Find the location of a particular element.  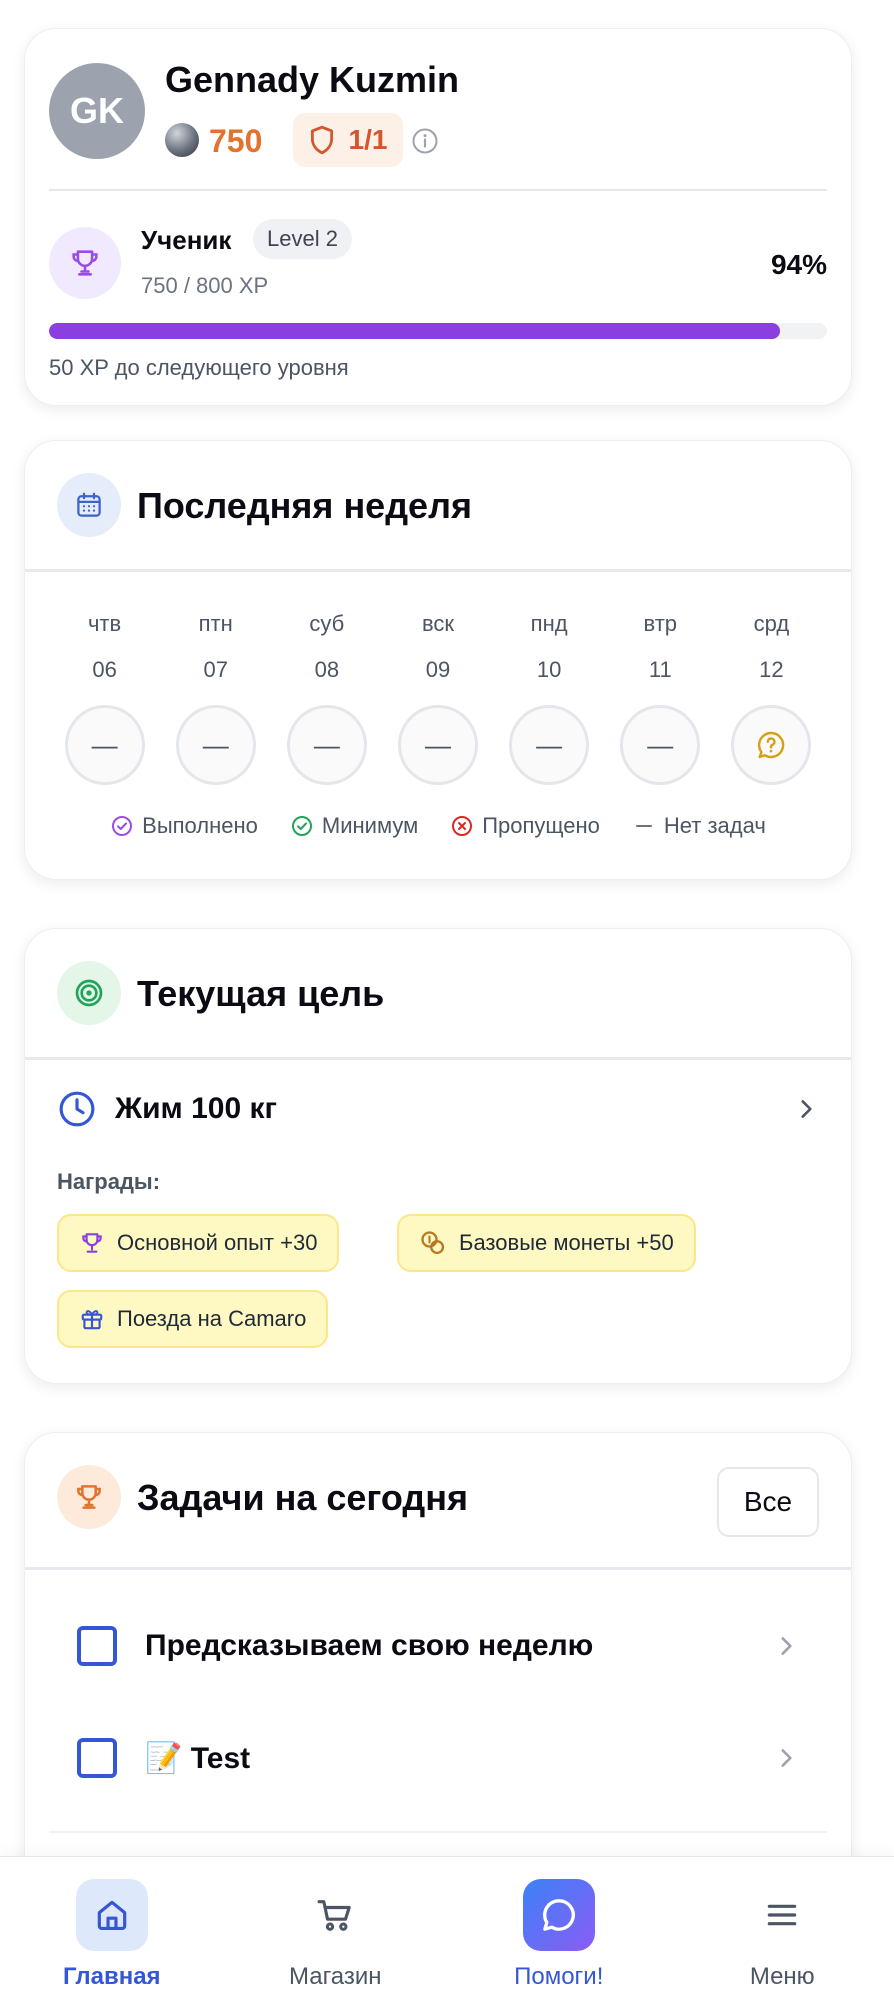

week-days: чтв 06 — птн 07 — суб 08 — вск 09 — пнд is located at coordinates (438, 698).